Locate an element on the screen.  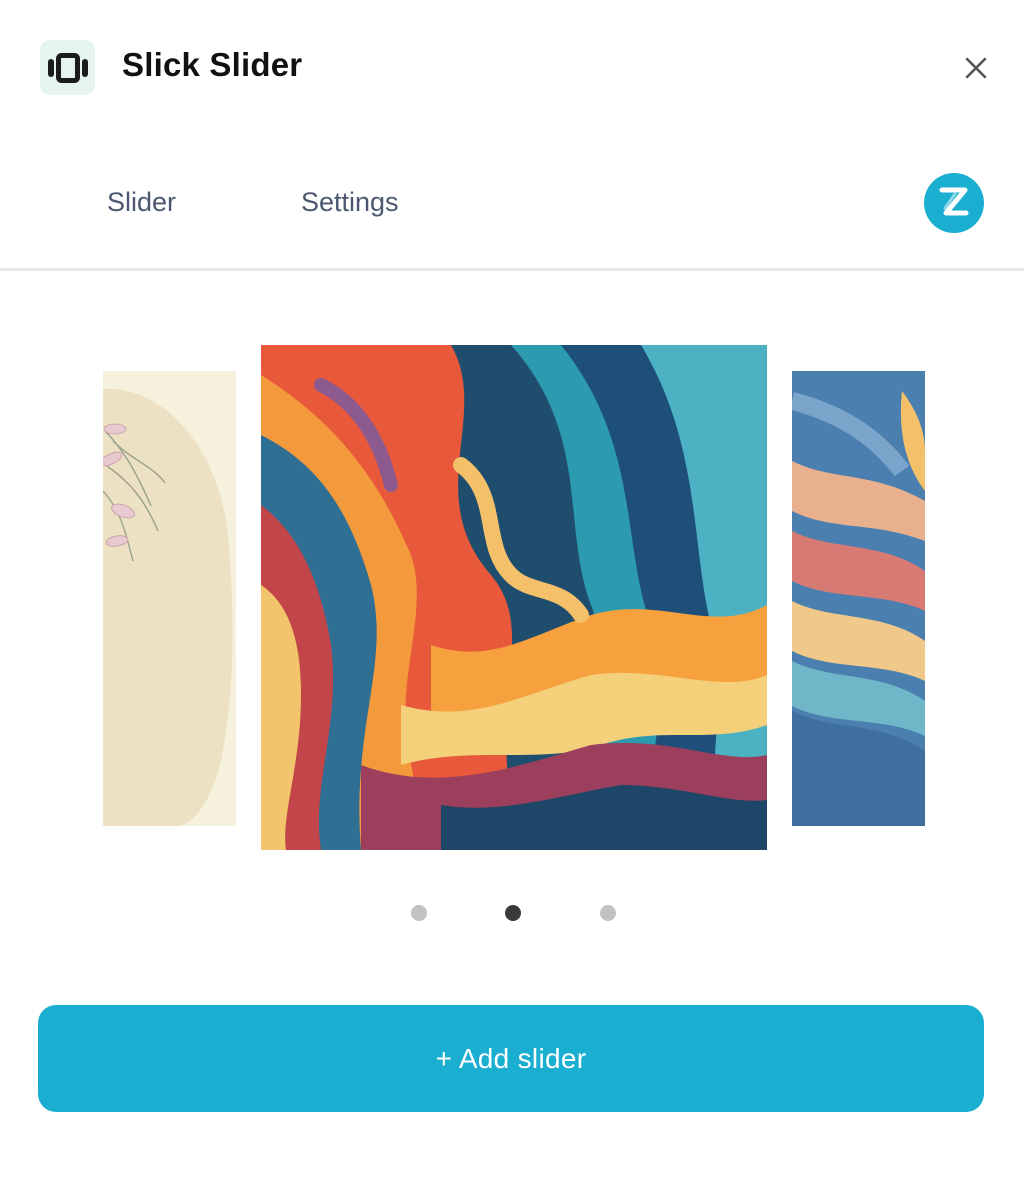
header: Slick Slider is located at coordinates (512, 67).